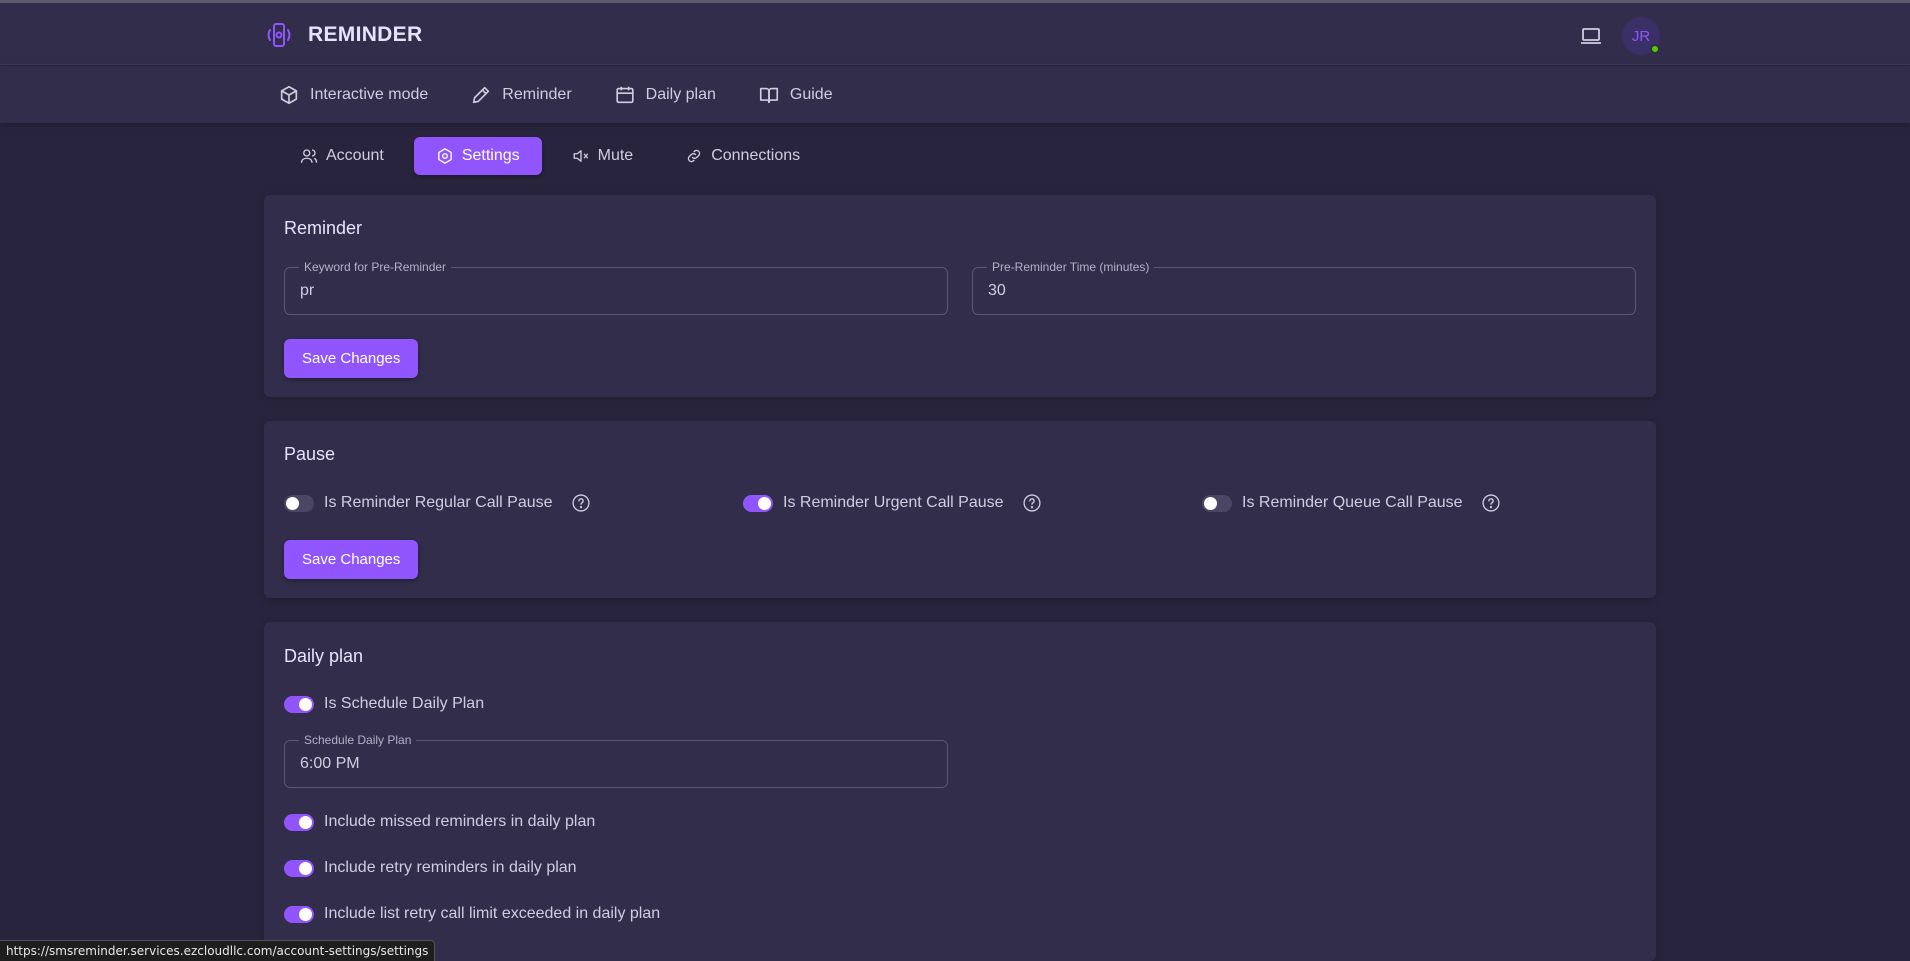 The width and height of the screenshot is (1910, 961). What do you see at coordinates (460, 821) in the screenshot?
I see `switch-label: Include missed reminders in daily plan` at bounding box center [460, 821].